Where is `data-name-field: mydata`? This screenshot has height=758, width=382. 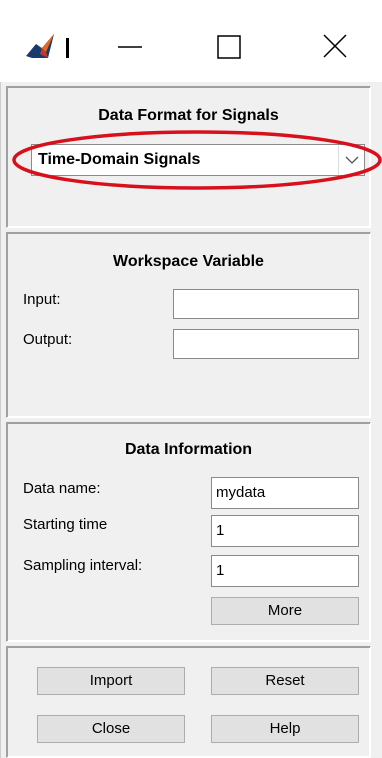 data-name-field: mydata is located at coordinates (285, 493).